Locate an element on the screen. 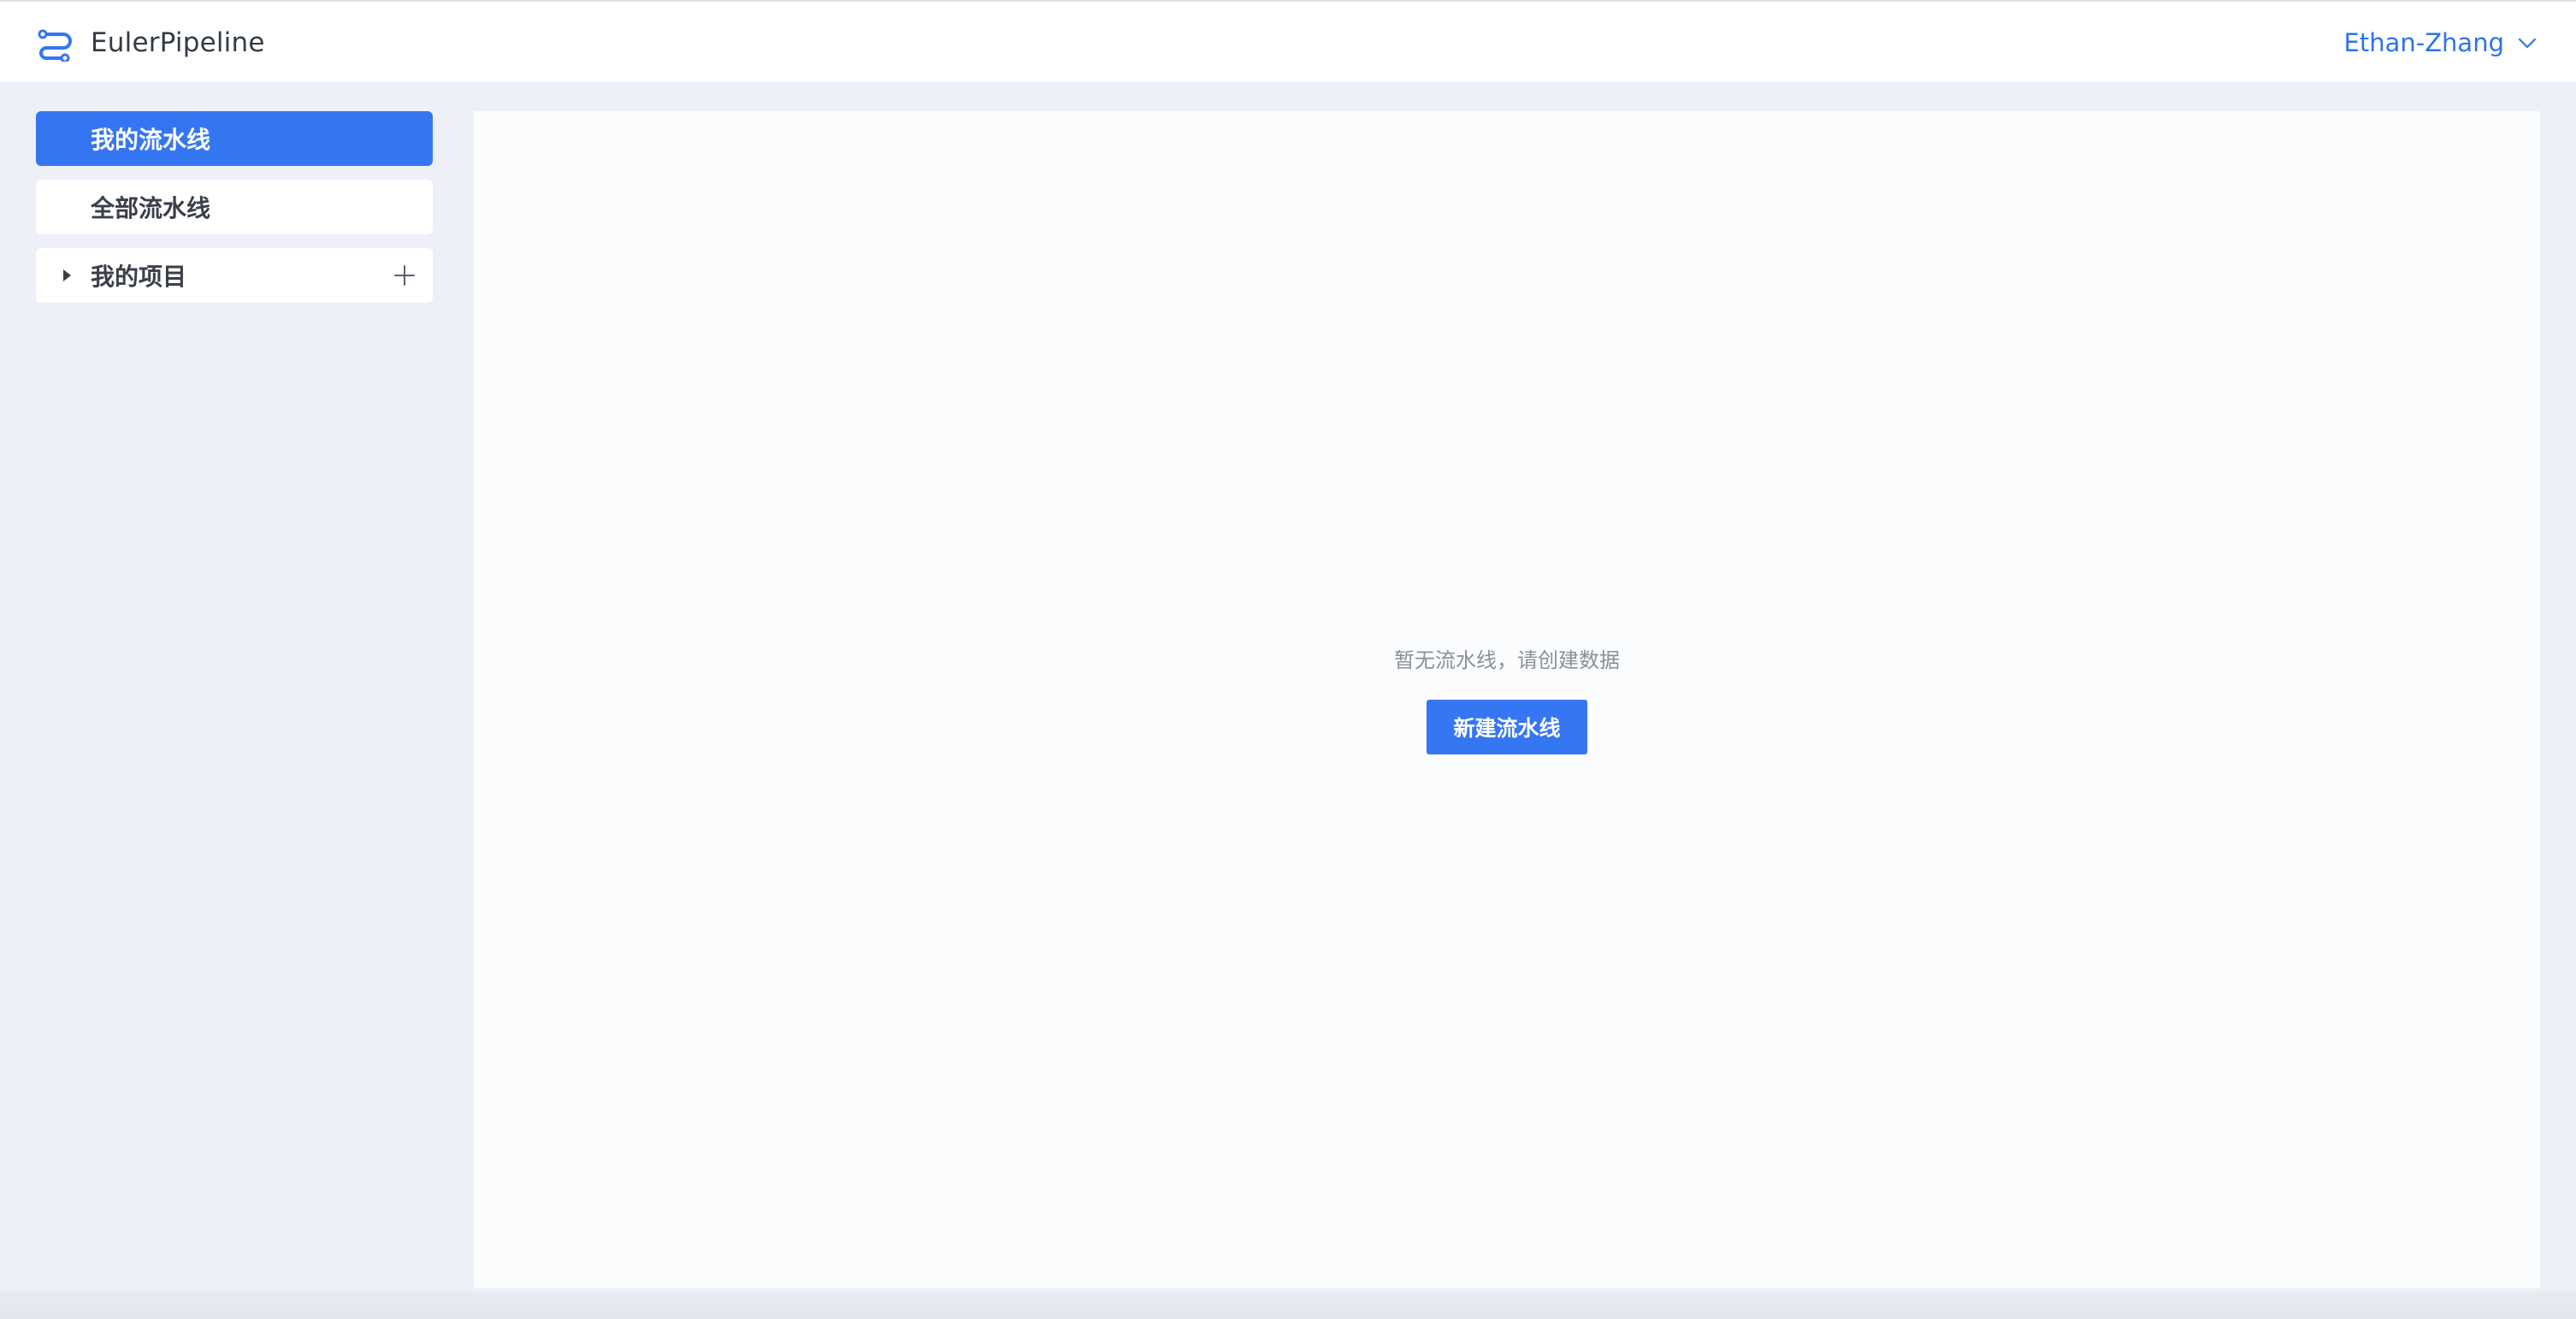 The height and width of the screenshot is (1319, 2576). top-bar: EulerPipeline Ethan-Zhang is located at coordinates (1288, 41).